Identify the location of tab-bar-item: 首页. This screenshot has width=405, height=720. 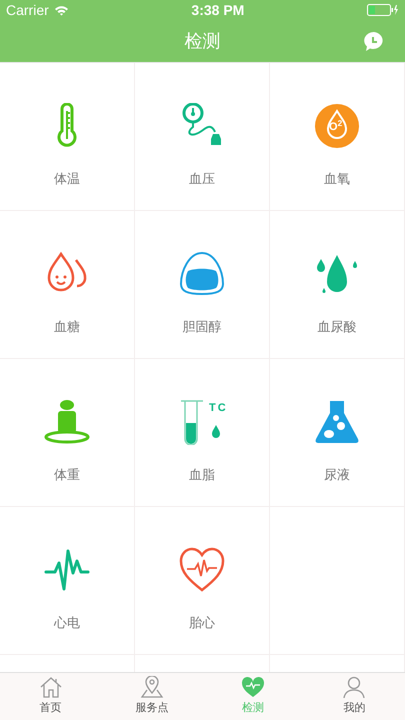
(51, 696).